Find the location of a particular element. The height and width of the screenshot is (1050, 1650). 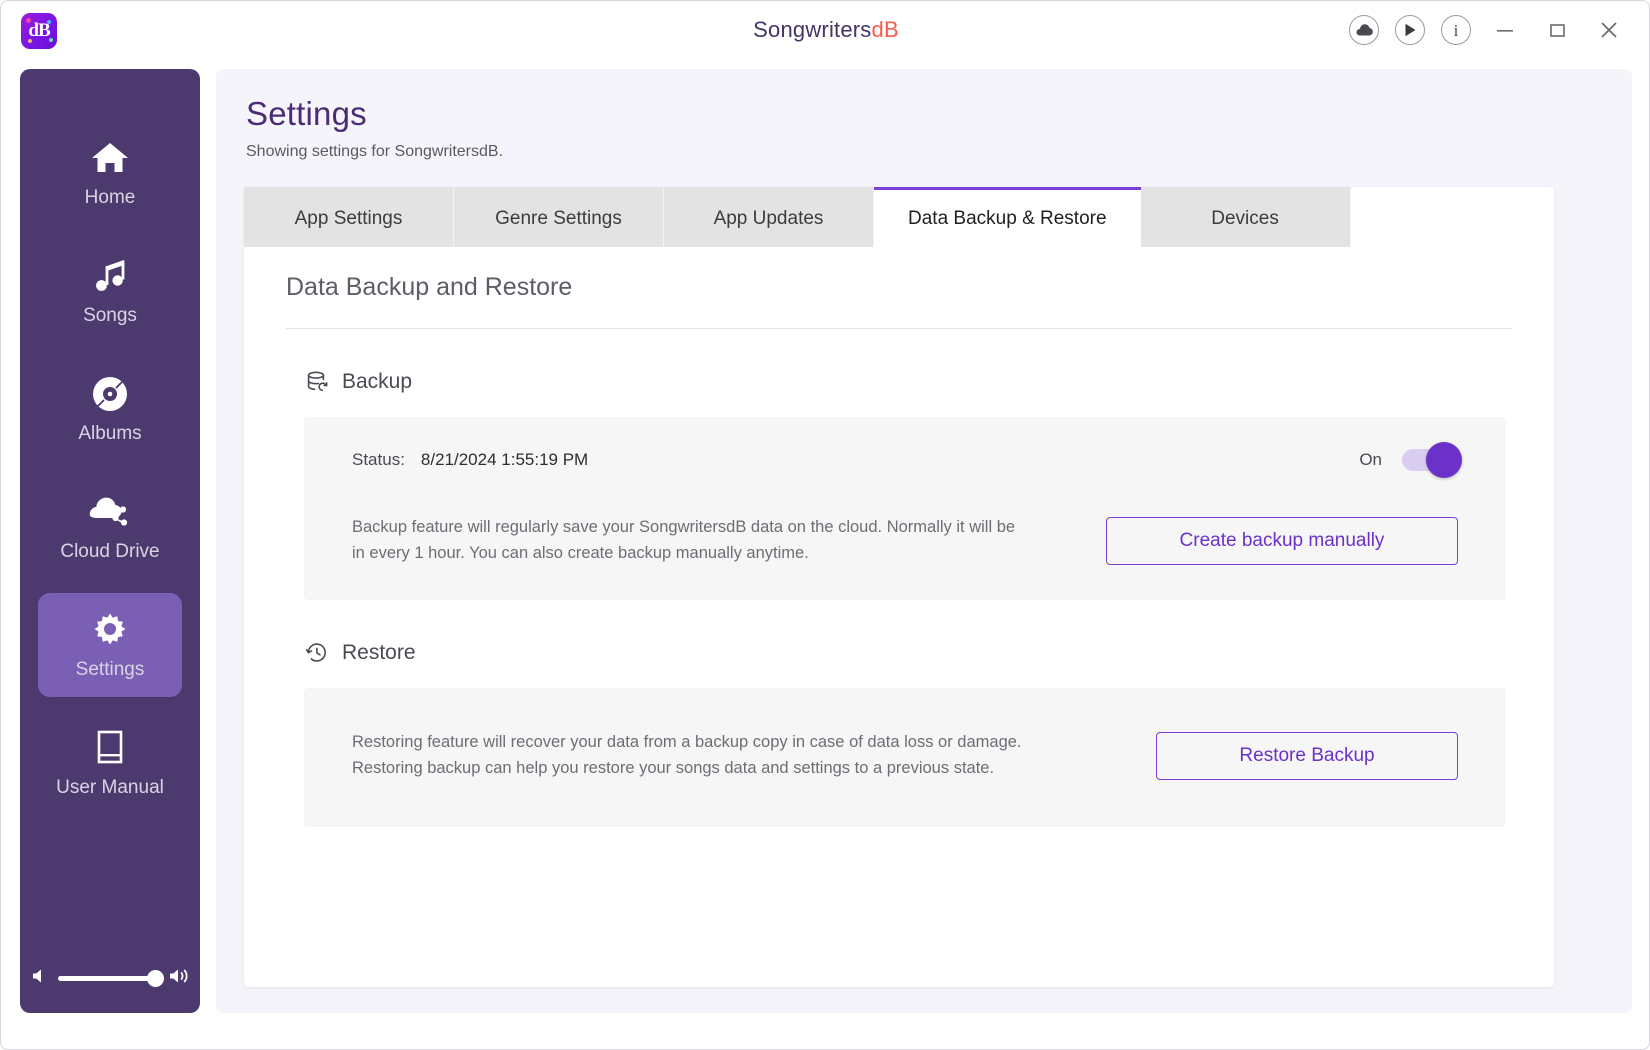

volume-mute-icon is located at coordinates (39, 978).